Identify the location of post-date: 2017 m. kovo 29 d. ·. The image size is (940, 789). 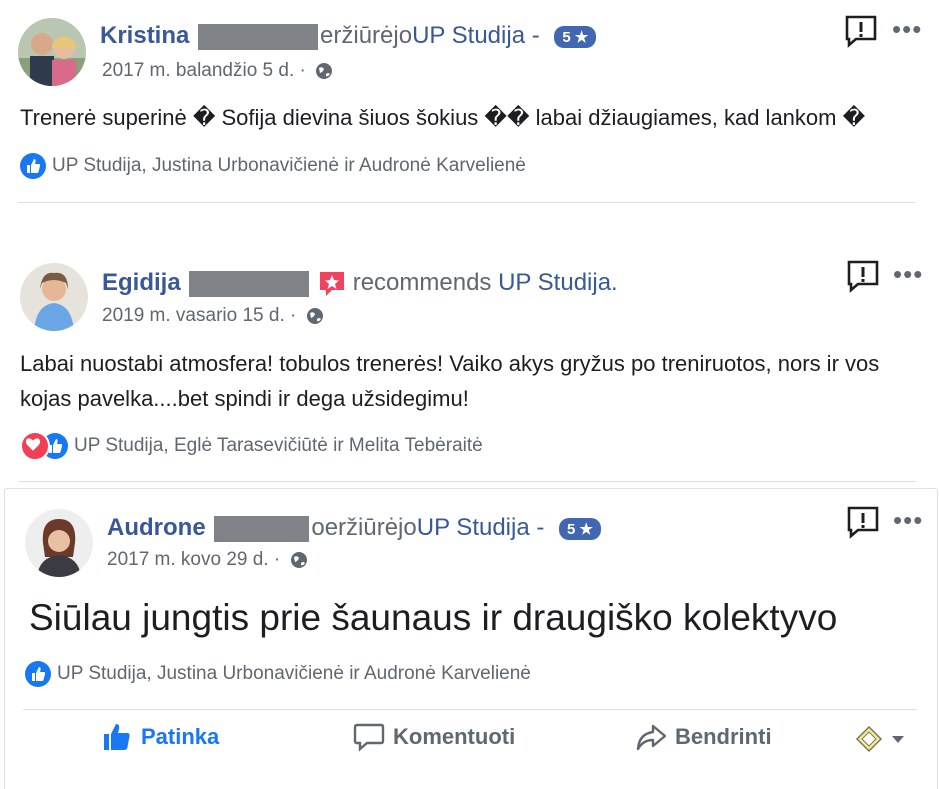
(193, 559).